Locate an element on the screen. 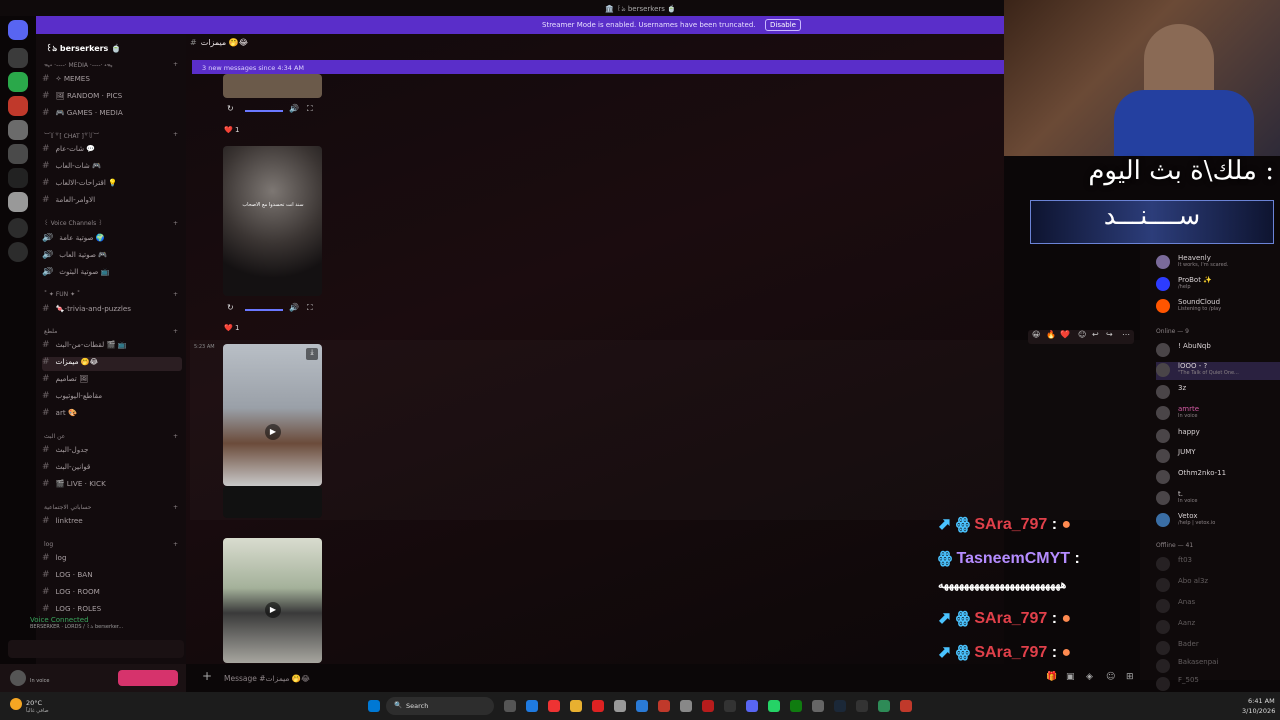 Image resolution: width=1280 pixels, height=720 pixels. channel-memes-active: # ميمزات 🤭😂 is located at coordinates (112, 364).